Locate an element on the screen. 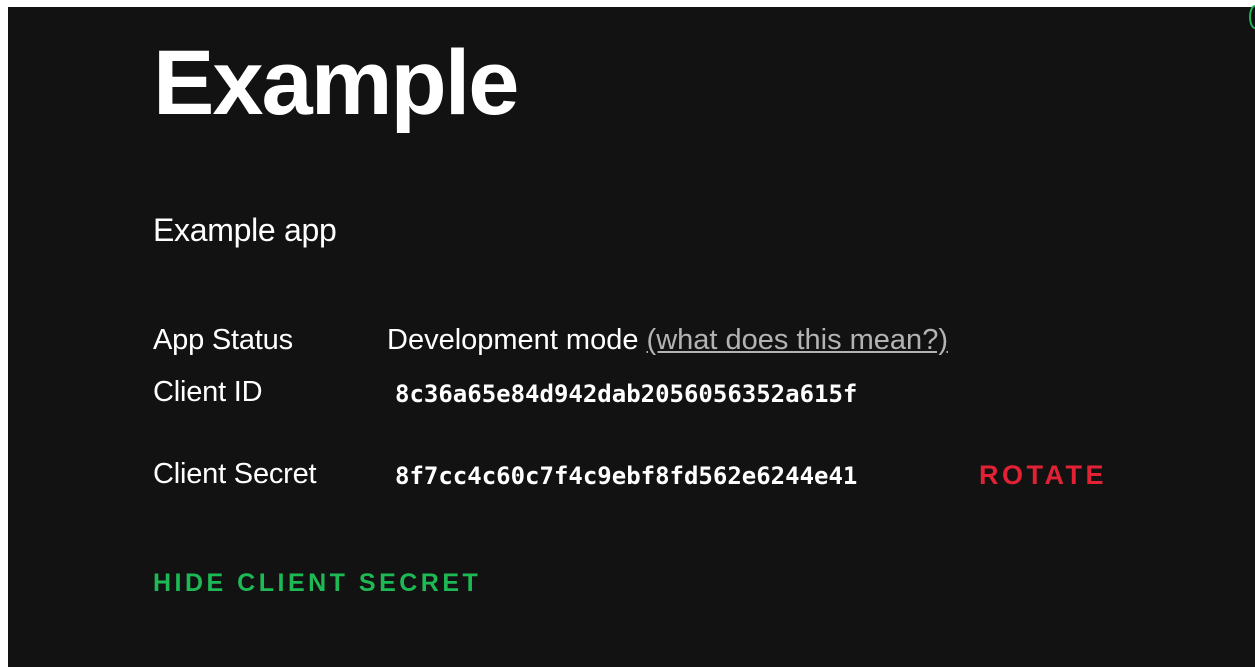 This screenshot has width=1255, height=667. rotate-secret-button: ROTATE is located at coordinates (1043, 475).